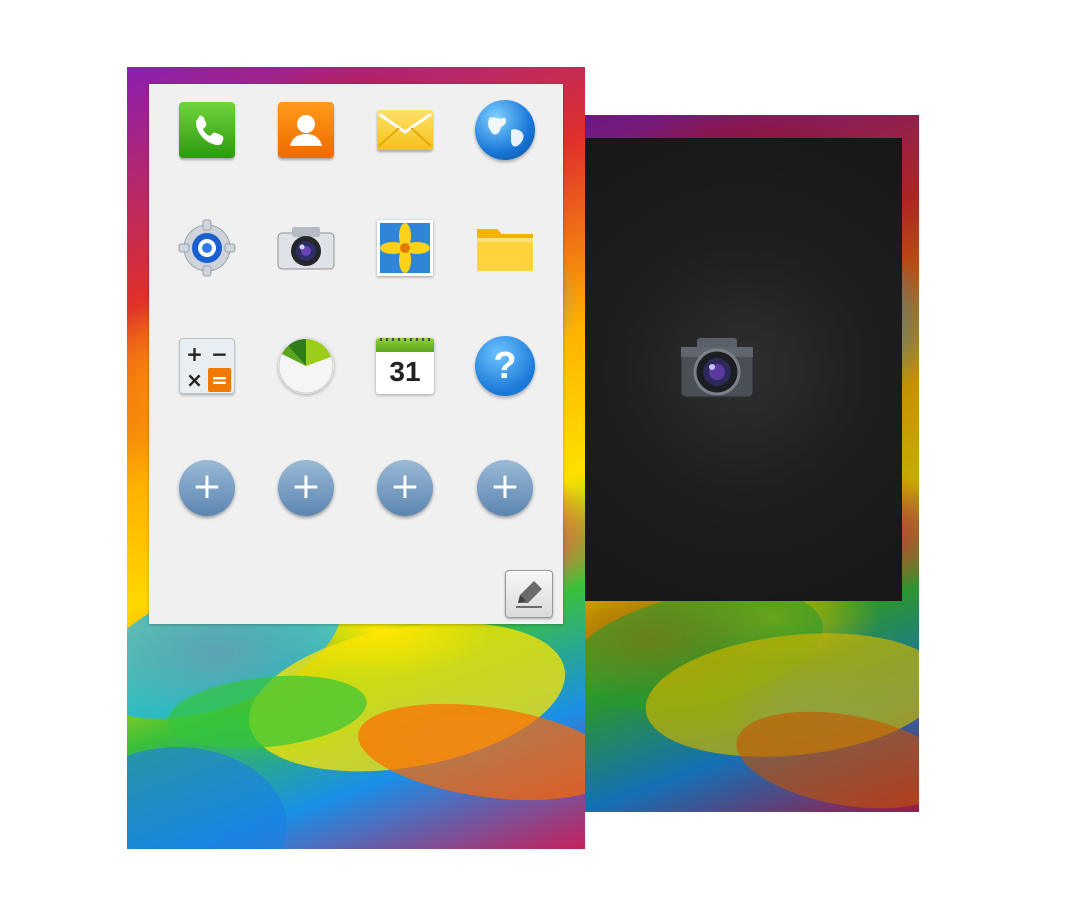  I want to click on calculator-icon: + − × =, so click(207, 366).